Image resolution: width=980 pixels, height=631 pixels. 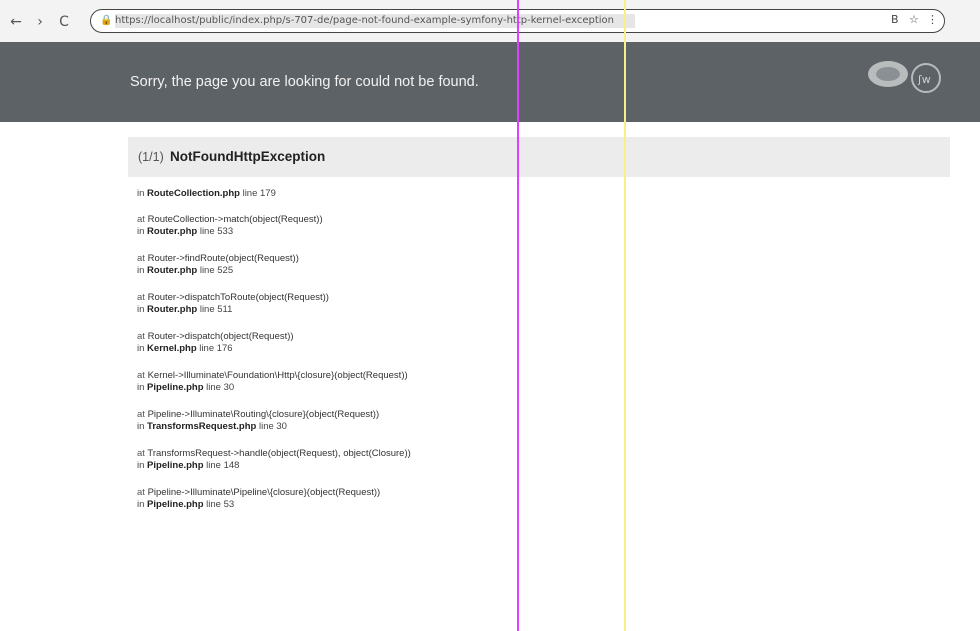 I want to click on trace-location: in Pipeline.php line 30, so click(x=186, y=387).